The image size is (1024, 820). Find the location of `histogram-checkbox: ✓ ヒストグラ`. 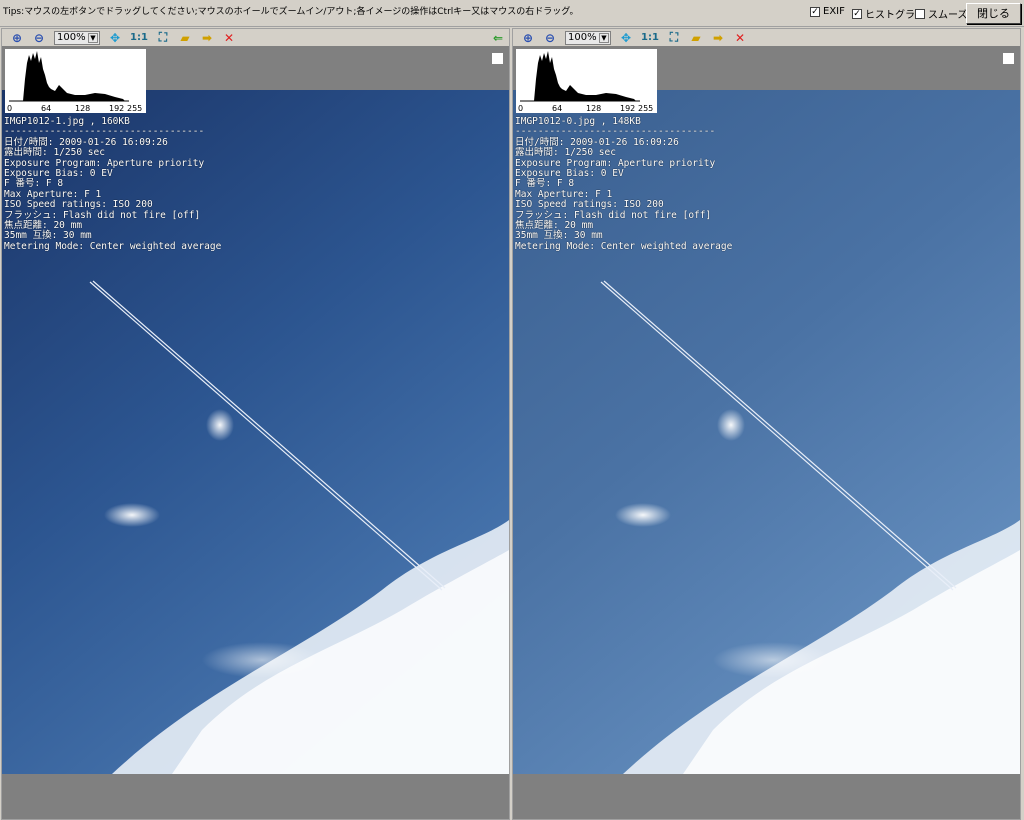

histogram-checkbox: ✓ ヒストグラ is located at coordinates (883, 13).